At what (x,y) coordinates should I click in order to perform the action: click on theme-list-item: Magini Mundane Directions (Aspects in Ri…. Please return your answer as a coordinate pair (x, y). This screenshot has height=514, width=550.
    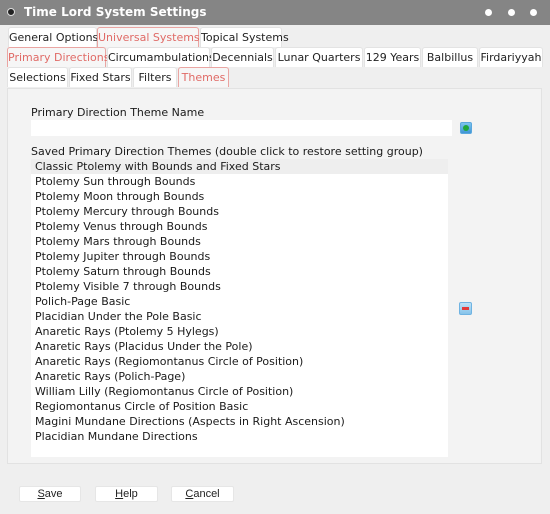
    Looking at the image, I should click on (239, 421).